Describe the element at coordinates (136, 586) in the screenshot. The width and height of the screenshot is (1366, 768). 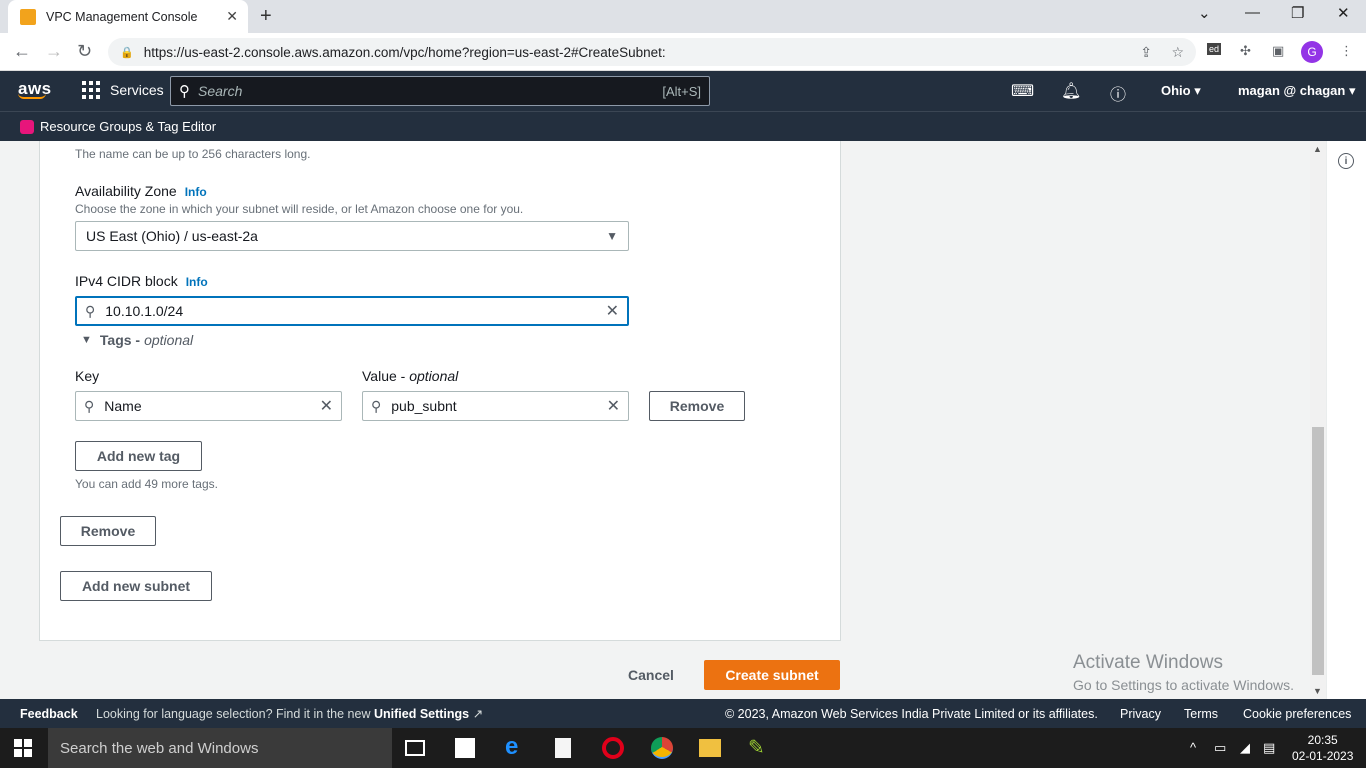
I see `add-new-subnet-button: Add new subnet` at that location.